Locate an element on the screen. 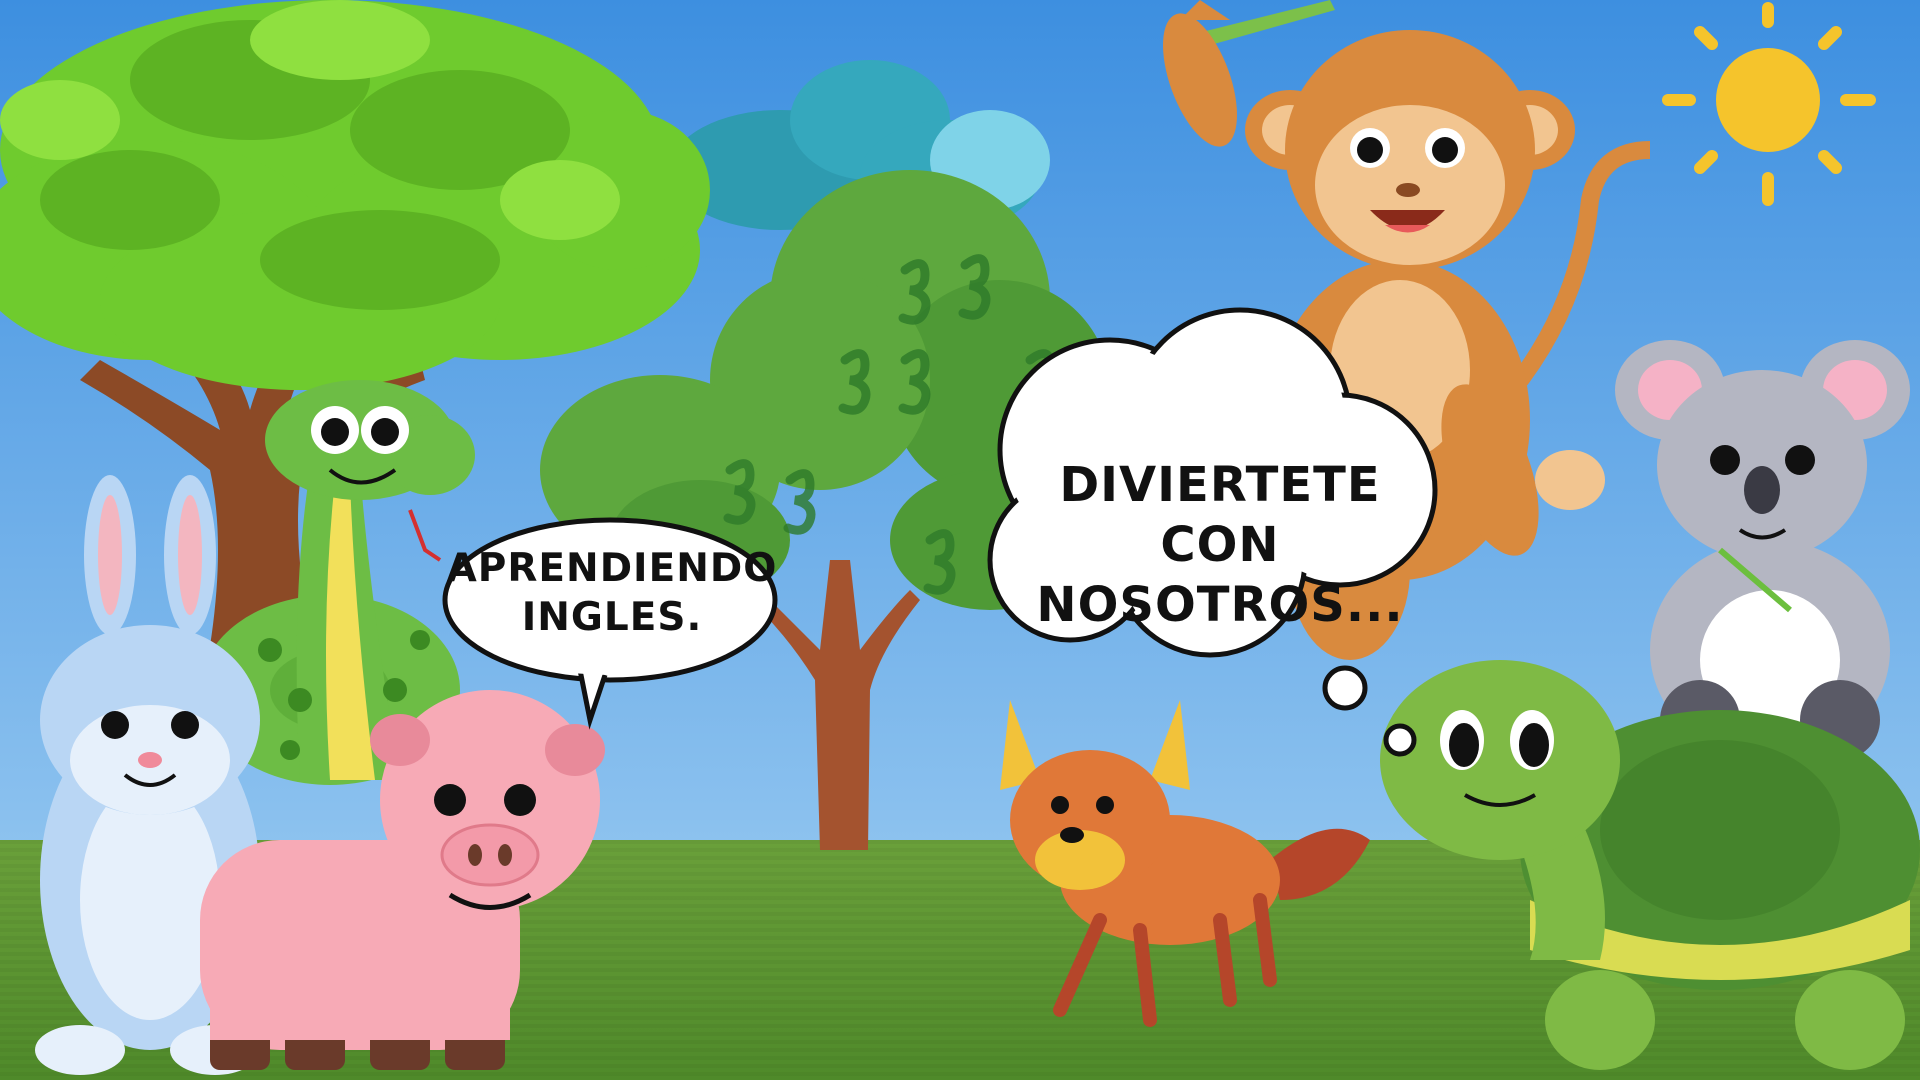 This screenshot has height=1080, width=1920. speech-line-2: INGLES. is located at coordinates (612, 617).